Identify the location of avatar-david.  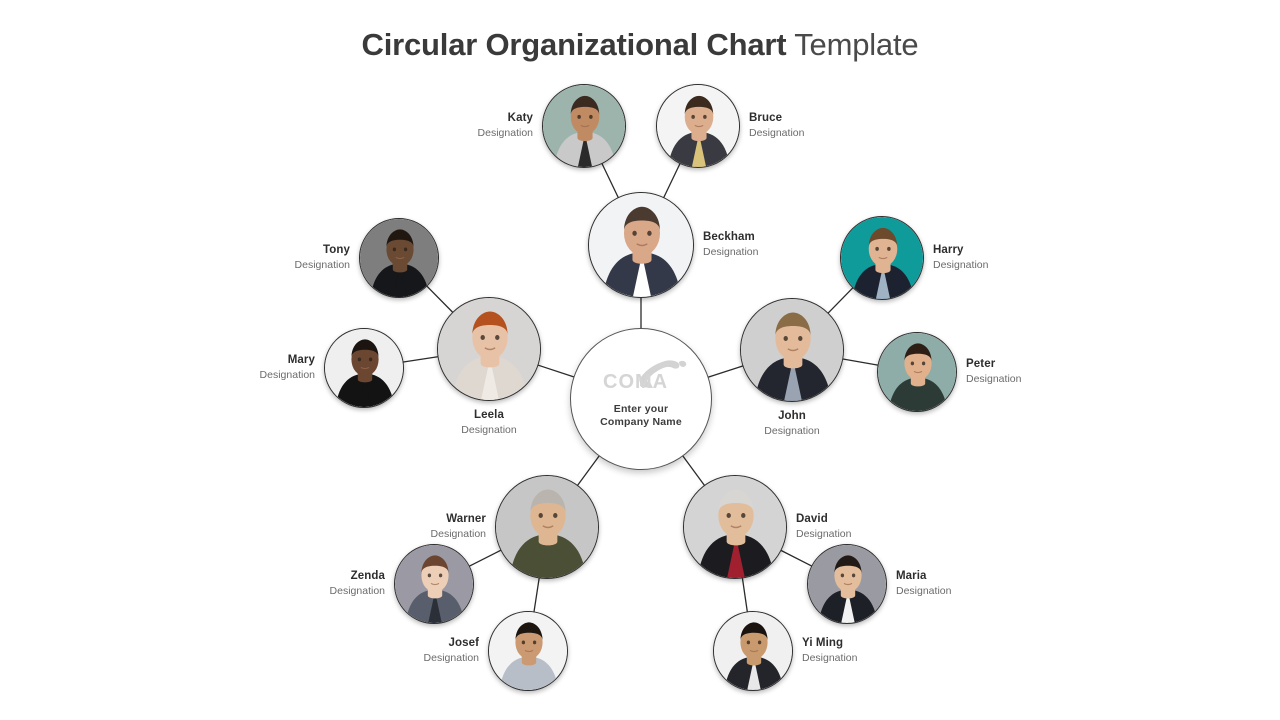
(735, 527).